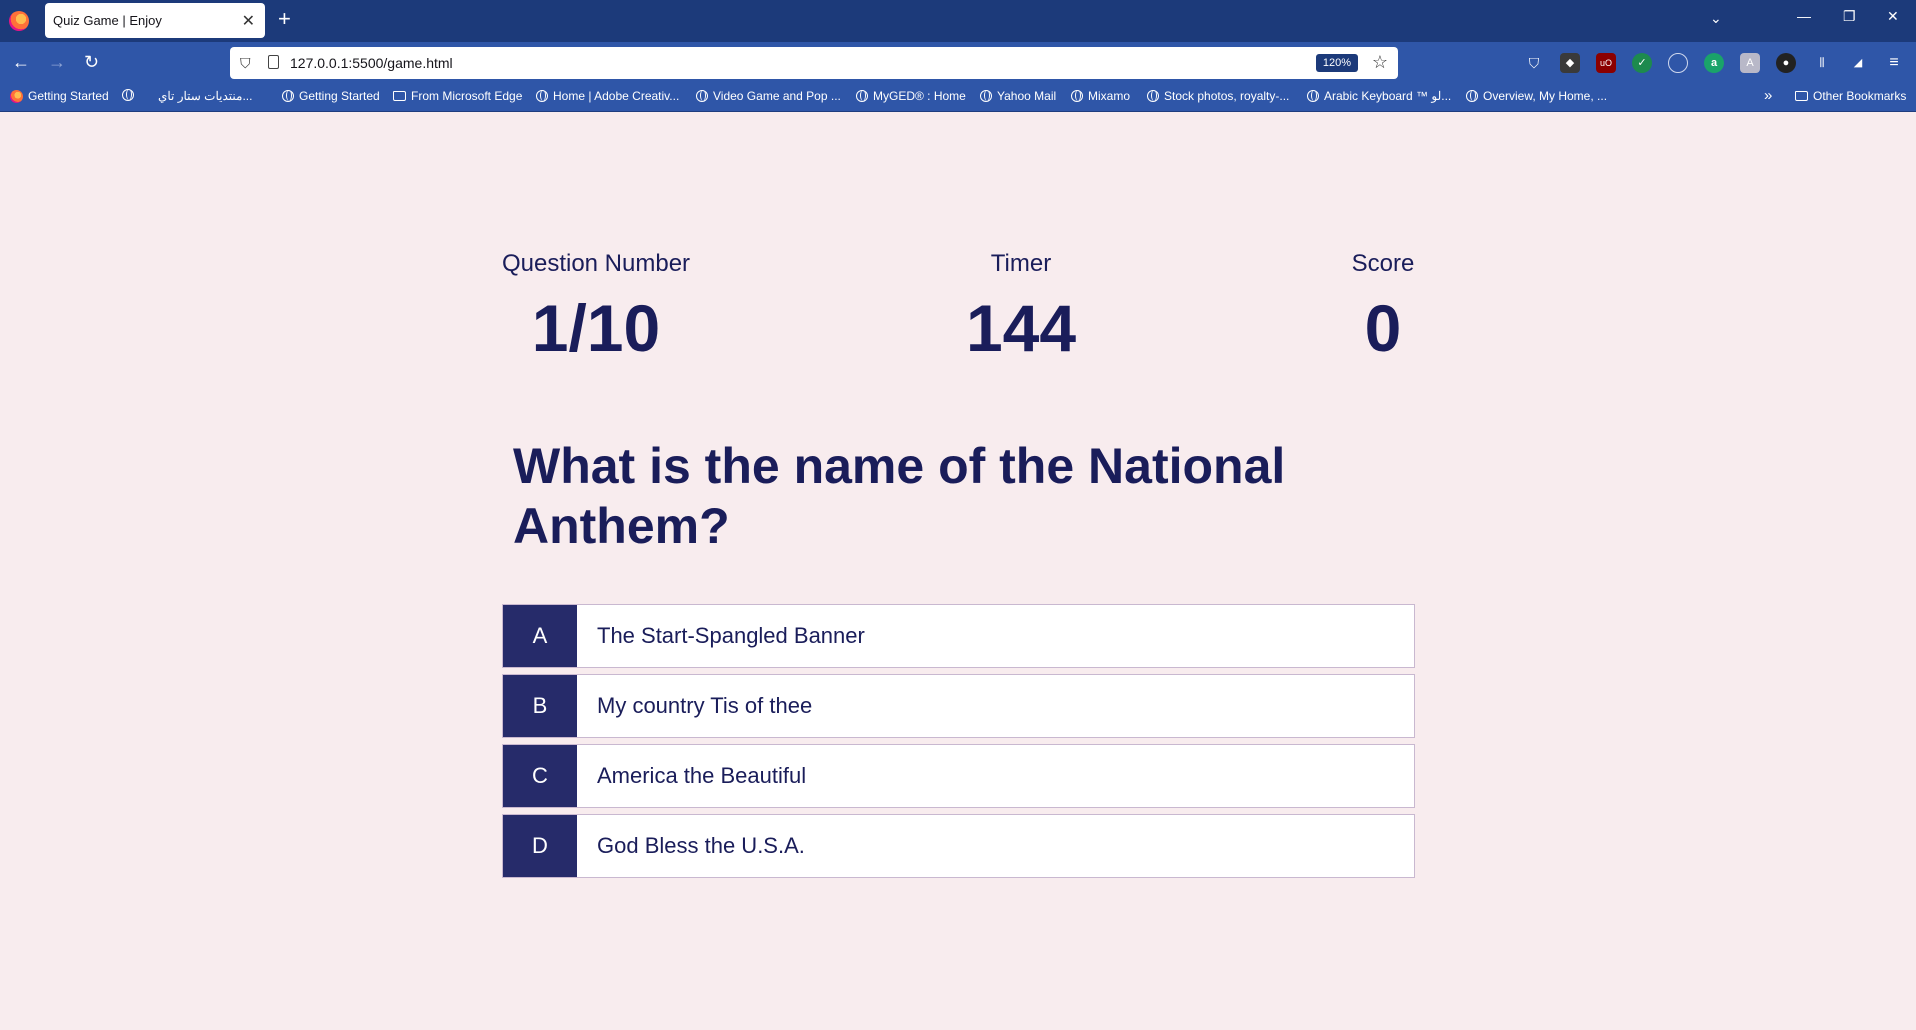  Describe the element at coordinates (1383, 328) in the screenshot. I see `score-value: 0` at that location.